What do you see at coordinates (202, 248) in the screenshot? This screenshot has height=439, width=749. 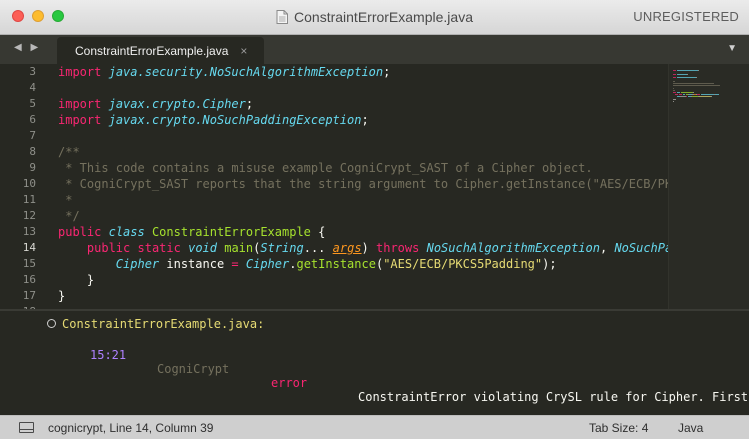 I see `code-token: void` at bounding box center [202, 248].